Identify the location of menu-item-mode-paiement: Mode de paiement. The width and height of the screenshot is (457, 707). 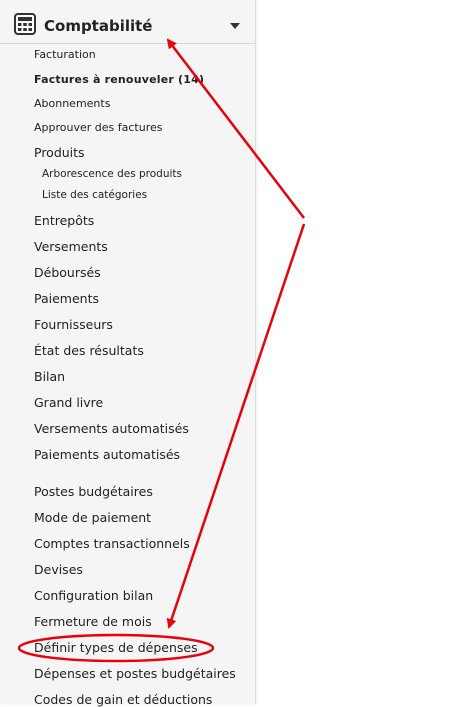
(92, 517).